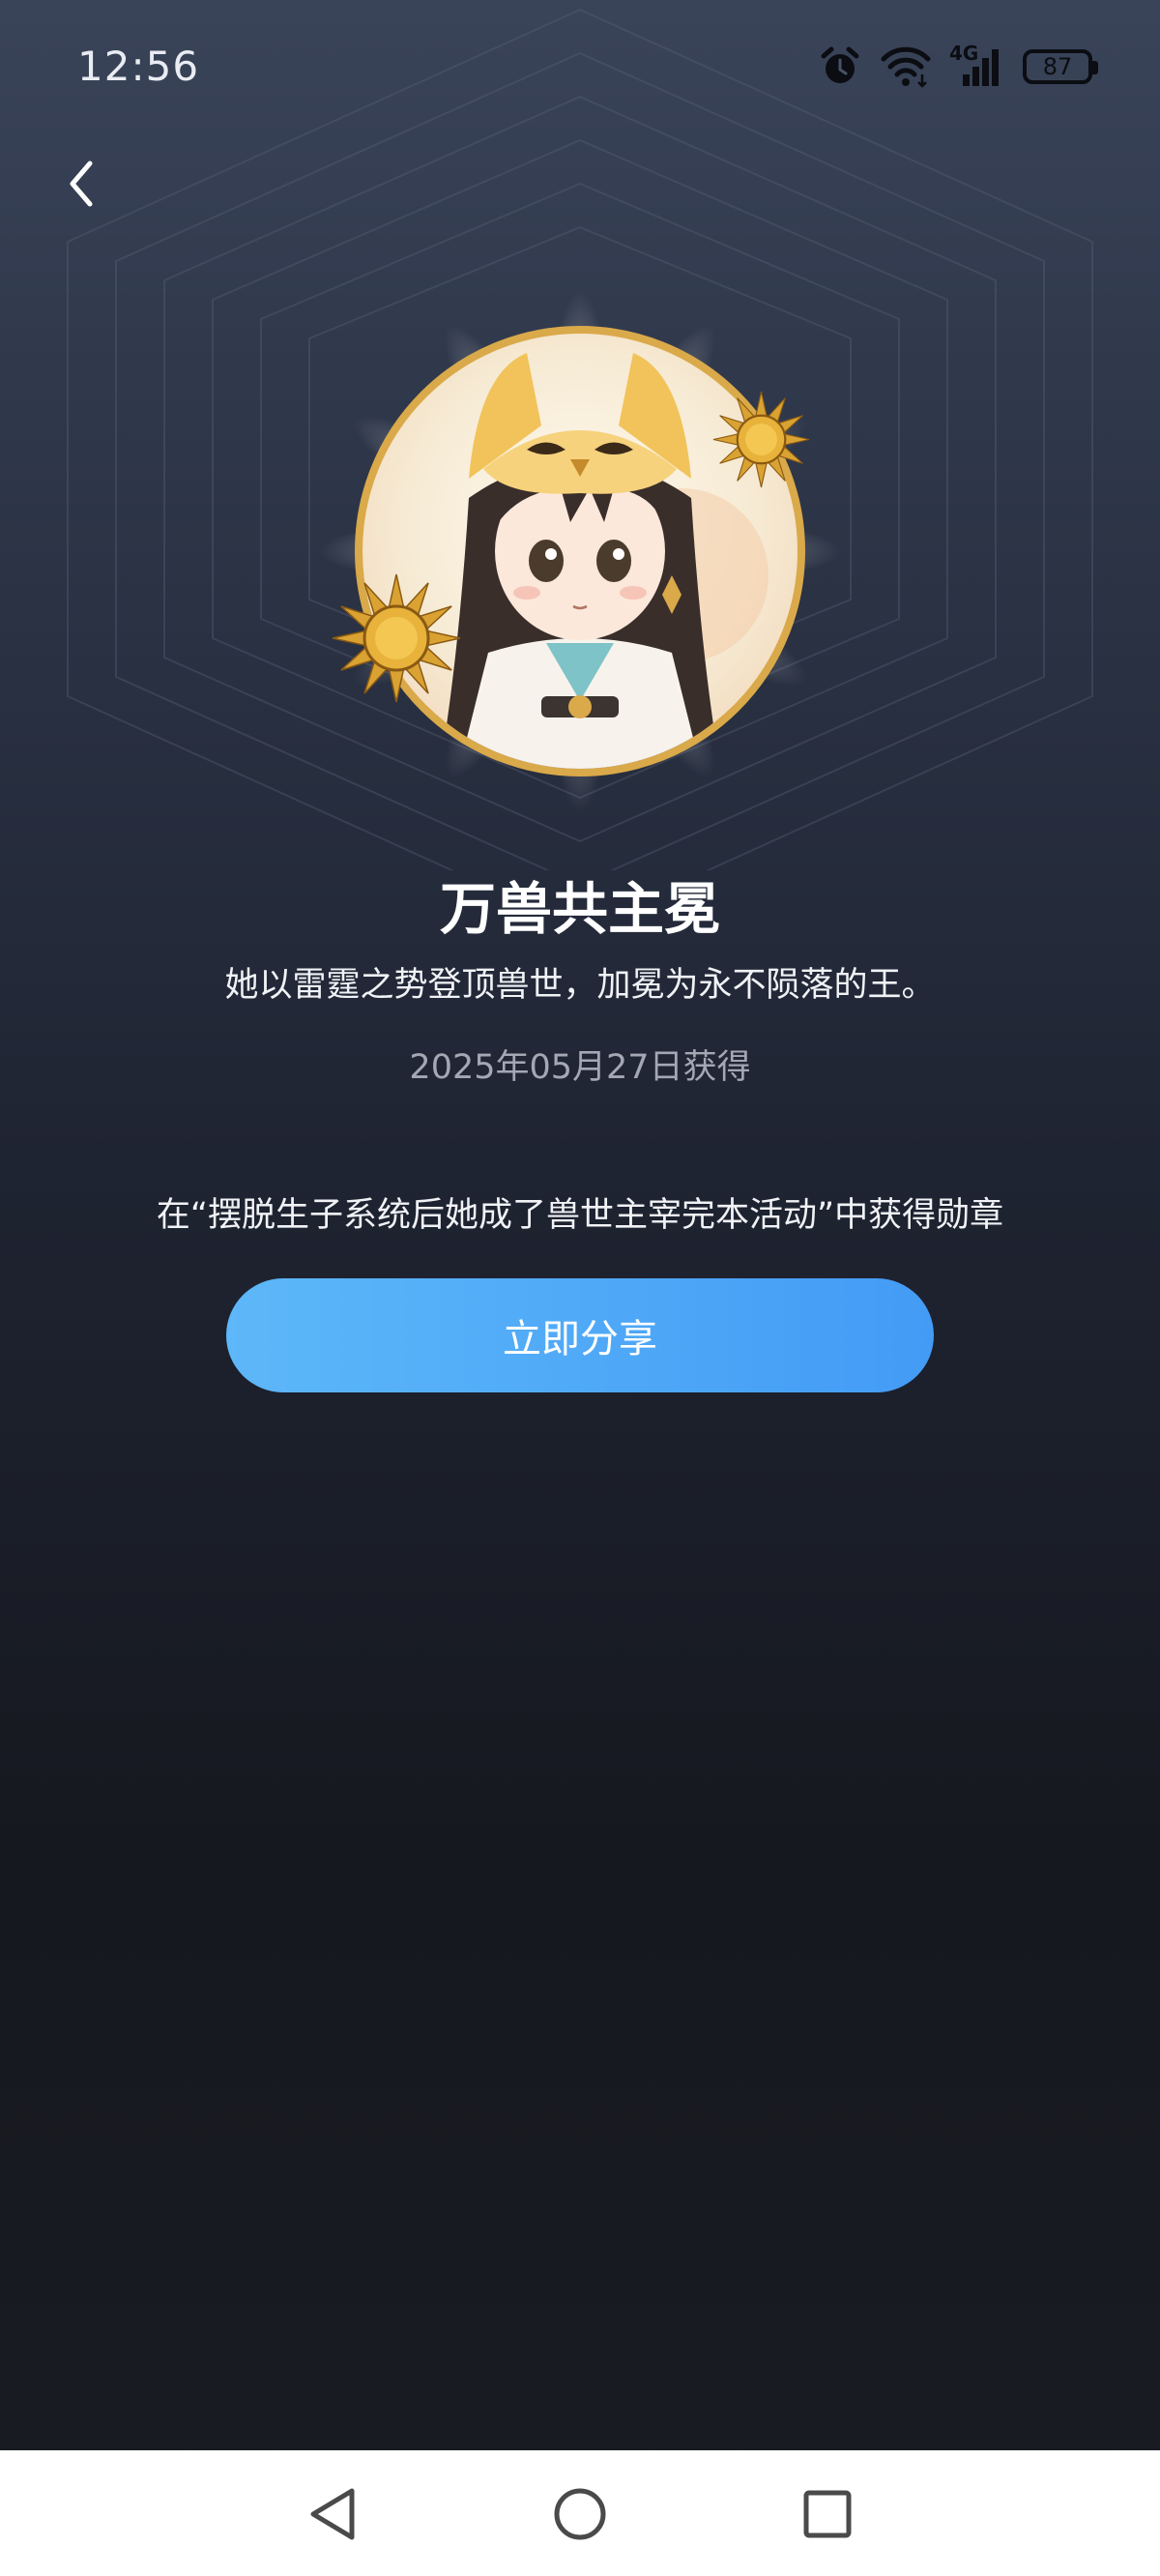 The width and height of the screenshot is (1160, 2576). I want to click on nav-back-button, so click(333, 2514).